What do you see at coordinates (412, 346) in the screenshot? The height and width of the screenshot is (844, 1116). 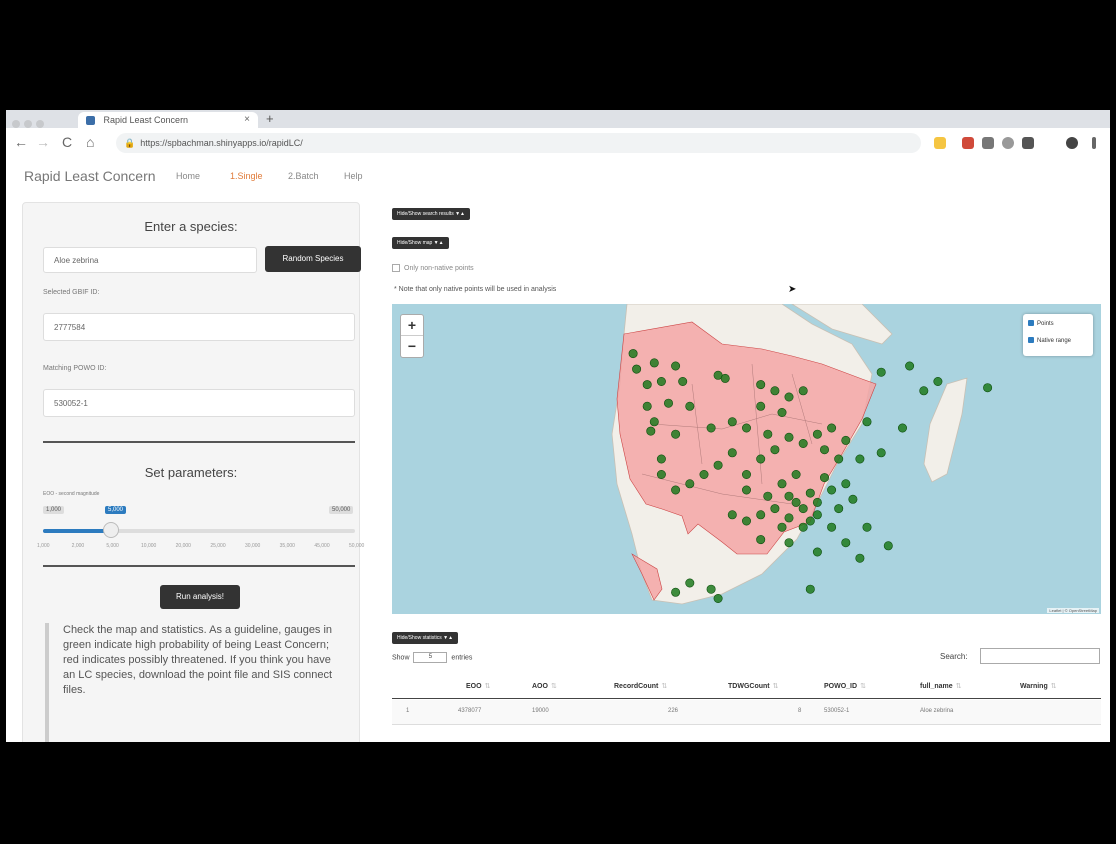 I see `zoom-out-button: −` at bounding box center [412, 346].